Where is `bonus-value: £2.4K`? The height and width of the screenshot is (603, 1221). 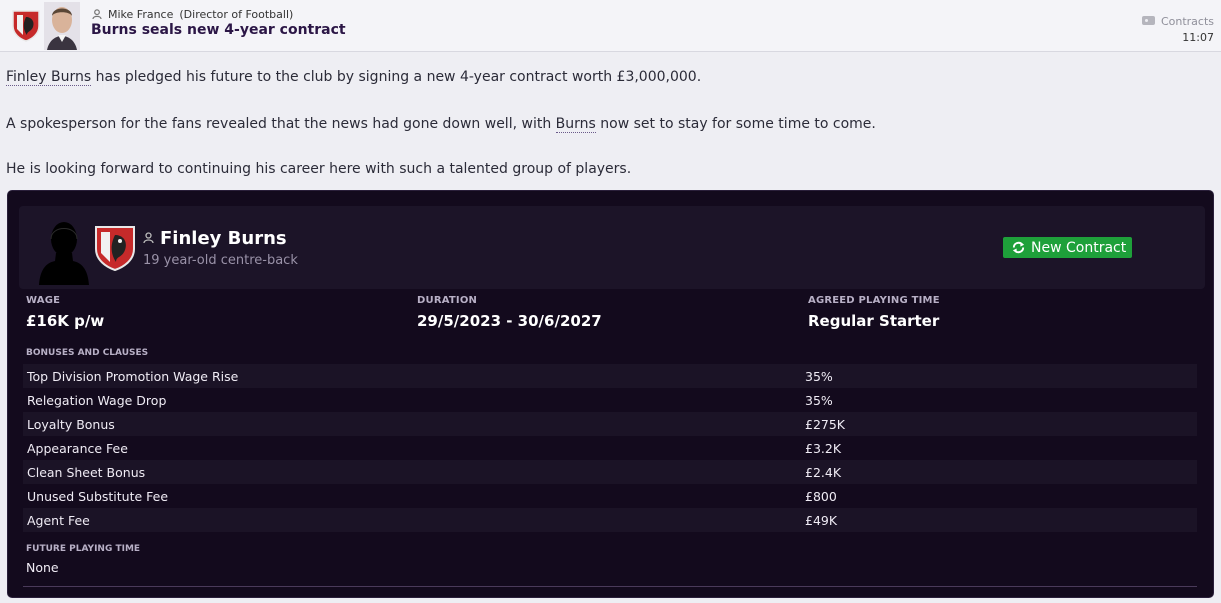 bonus-value: £2.4K is located at coordinates (823, 472).